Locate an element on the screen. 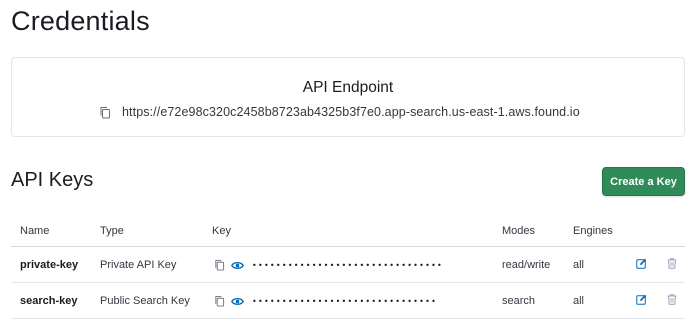 This screenshot has height=326, width=700. key-value-cell: ••••••••••••••••••••••••••••••• is located at coordinates (324, 301).